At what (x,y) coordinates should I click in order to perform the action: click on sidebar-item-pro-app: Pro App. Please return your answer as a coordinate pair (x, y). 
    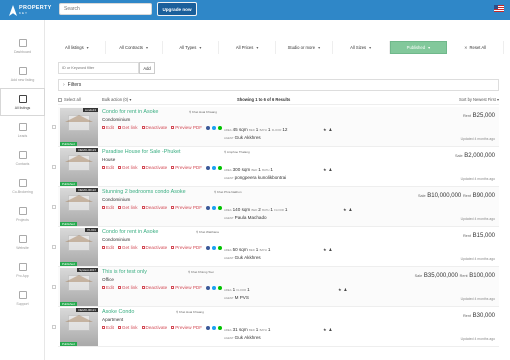
    Looking at the image, I should click on (22, 270).